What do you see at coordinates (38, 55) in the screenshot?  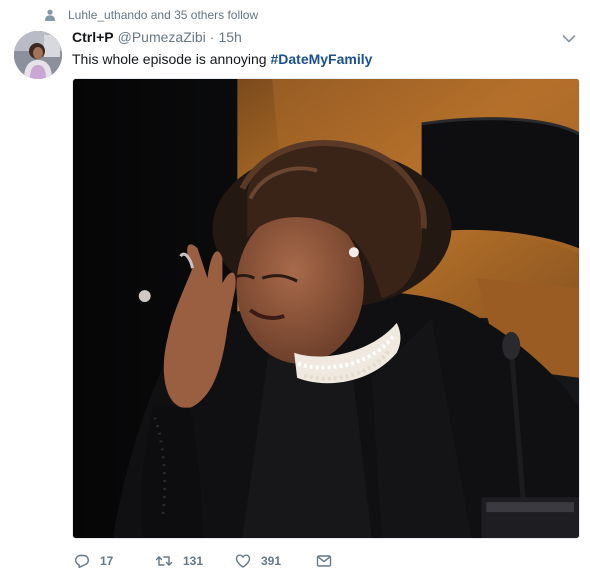 I see `avatar` at bounding box center [38, 55].